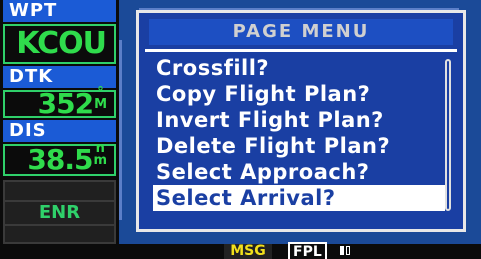 The image size is (481, 259). I want to click on dis-unit: nm, so click(100, 155).